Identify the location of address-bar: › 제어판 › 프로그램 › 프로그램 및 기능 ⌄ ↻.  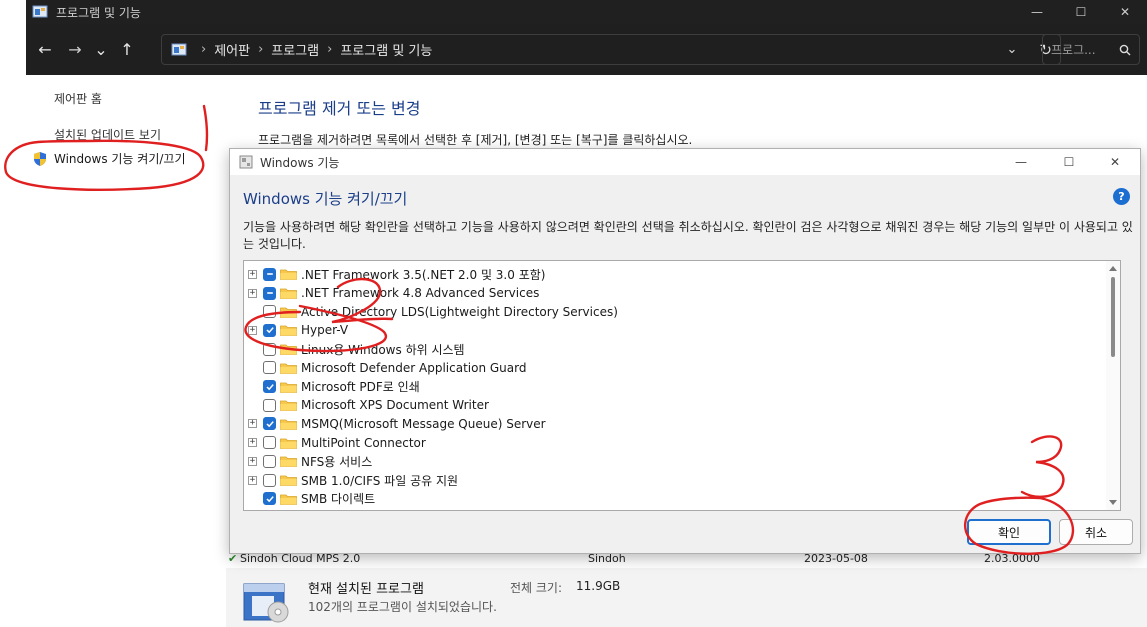
(611, 49).